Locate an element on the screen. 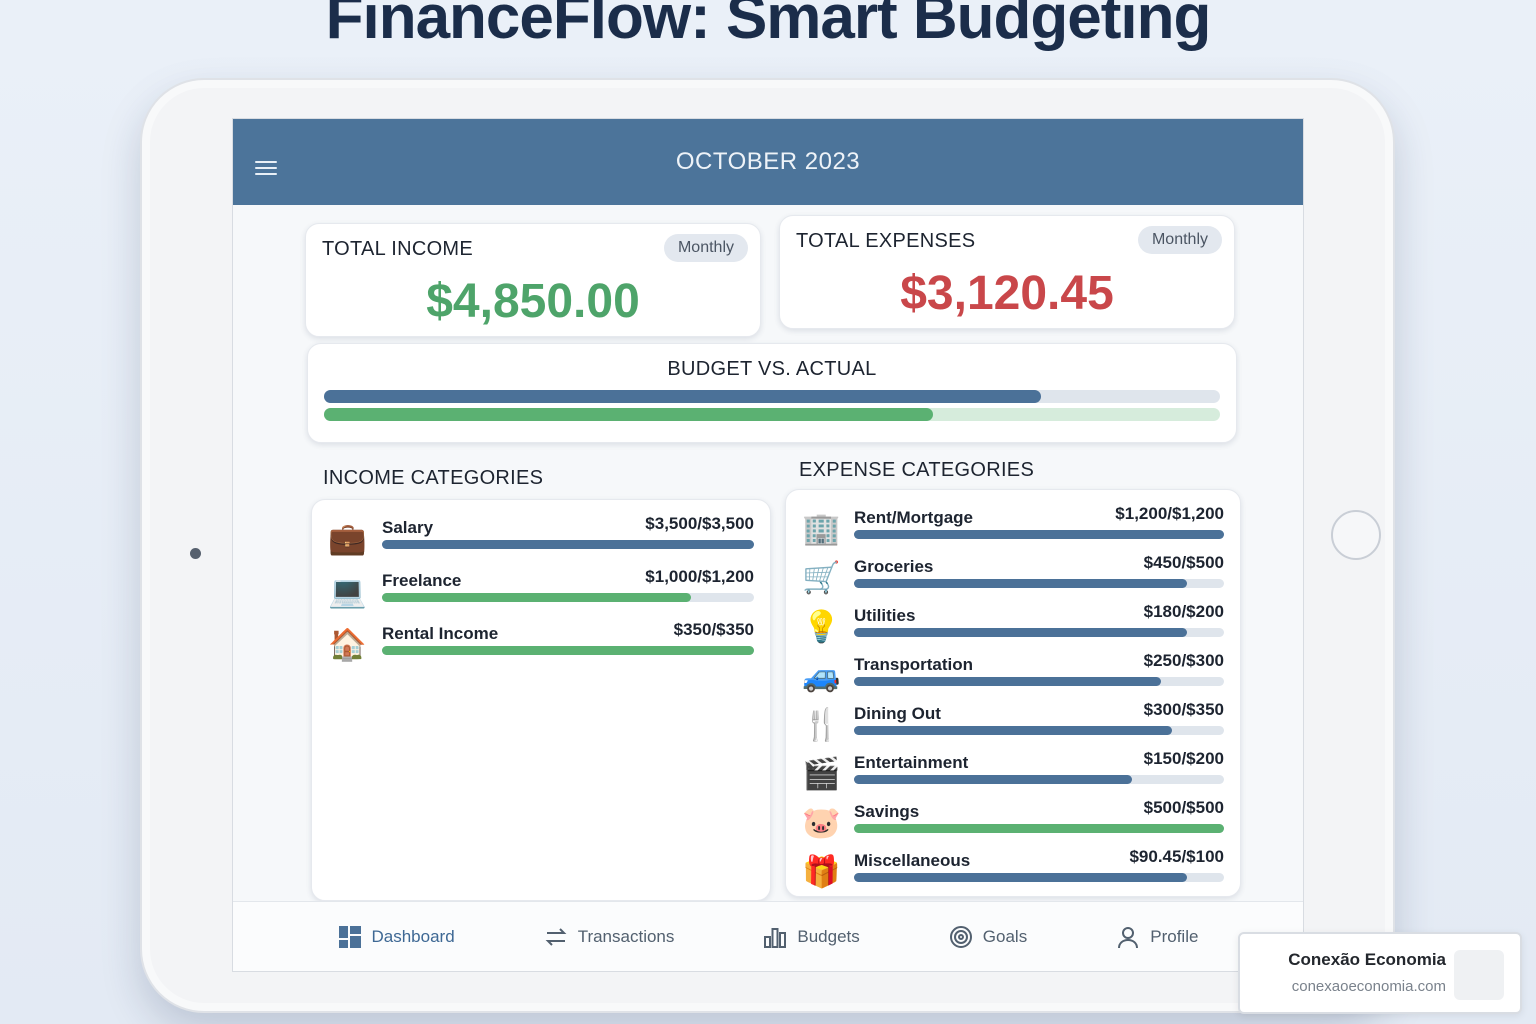 Image resolution: width=1536 pixels, height=1024 pixels. total-expenses-card: TOTAL EXPENSES Monthly $3,120.45 is located at coordinates (1007, 272).